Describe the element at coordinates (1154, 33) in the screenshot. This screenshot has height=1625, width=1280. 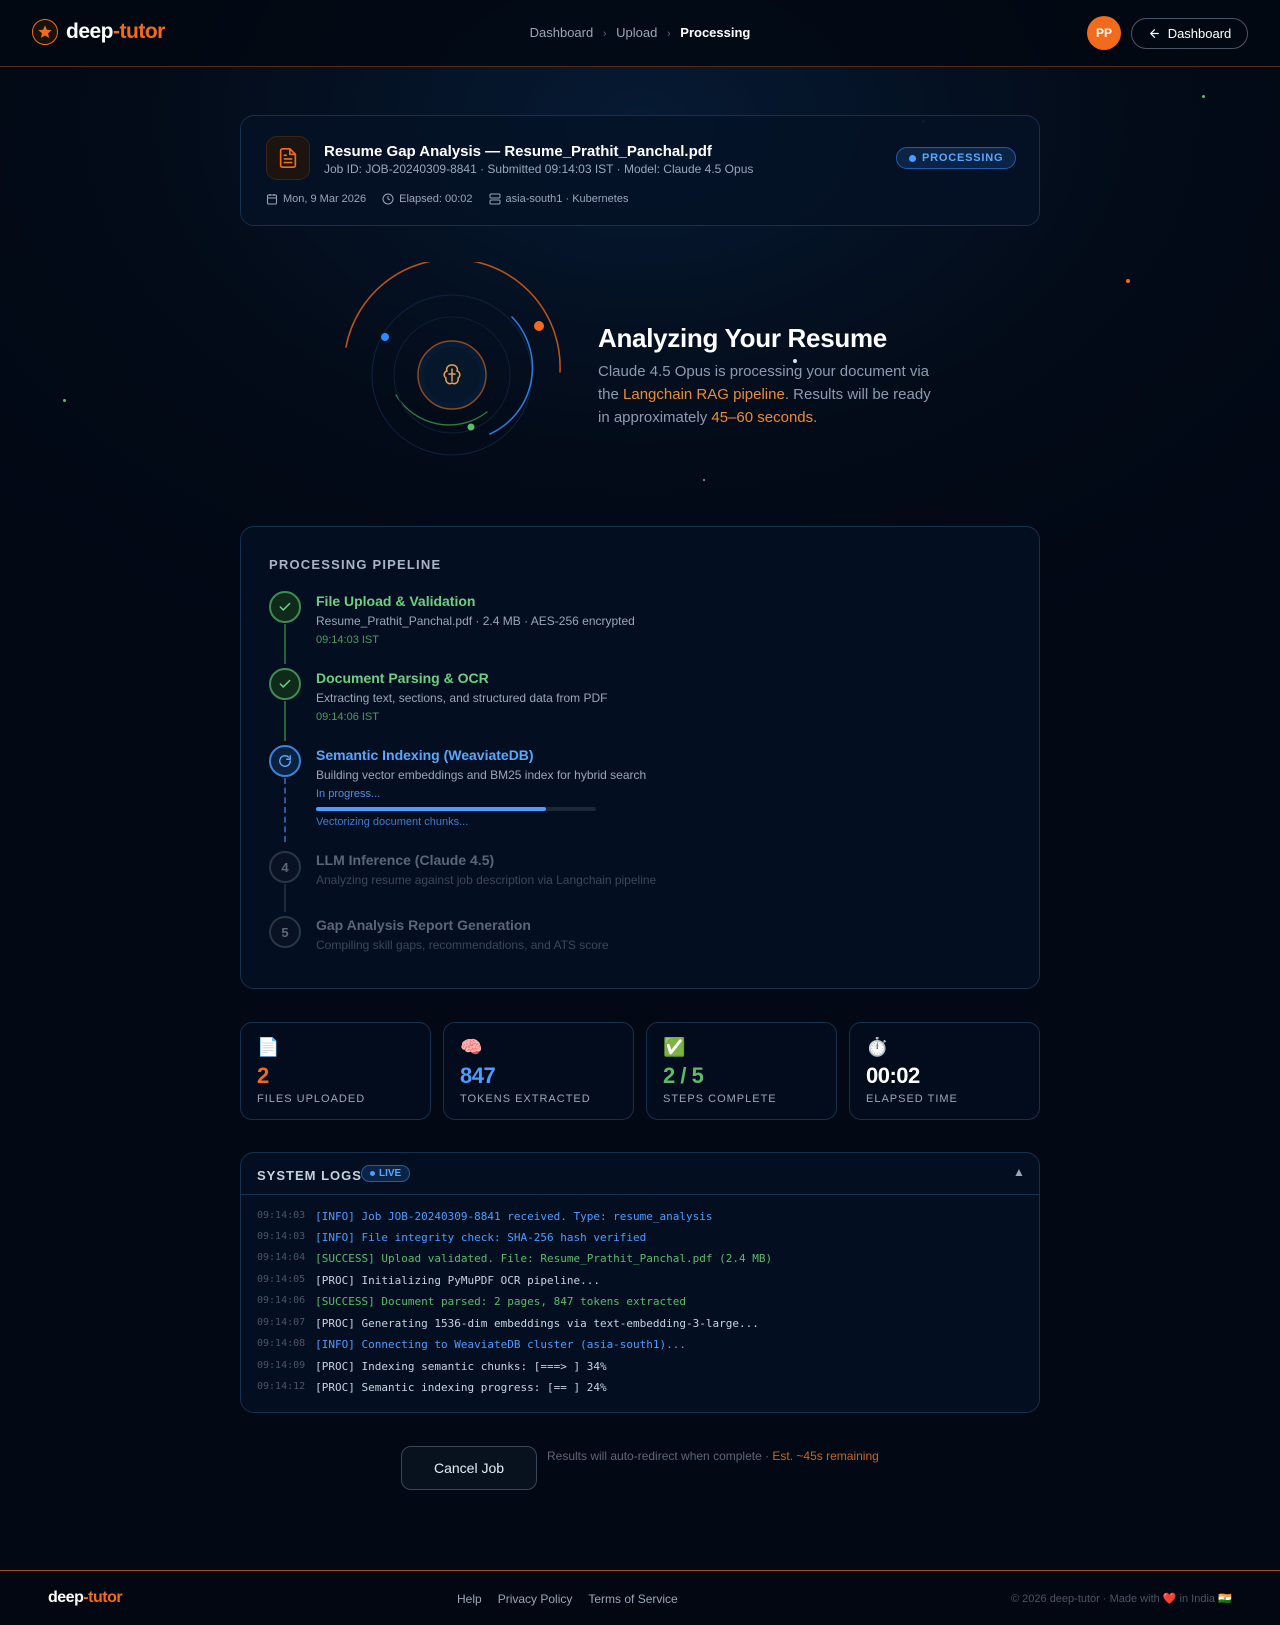
I see `arrow-left-icon` at that location.